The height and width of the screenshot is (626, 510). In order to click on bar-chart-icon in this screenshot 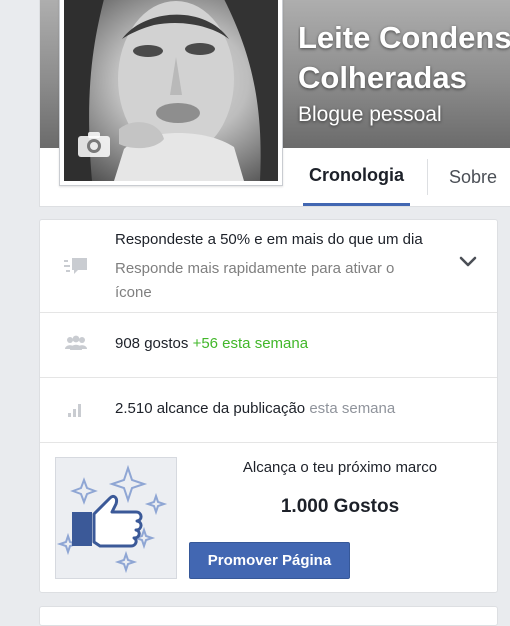, I will do `click(76, 409)`.